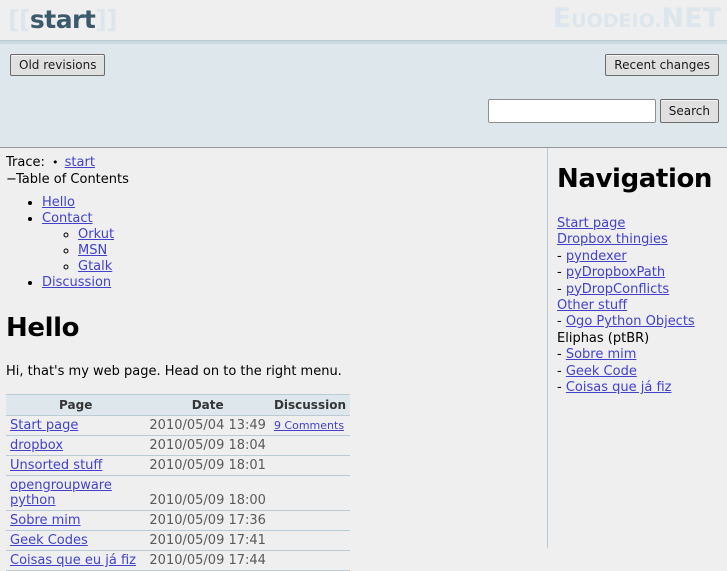  Describe the element at coordinates (58, 202) in the screenshot. I see `toc-item-hello: Hello` at that location.